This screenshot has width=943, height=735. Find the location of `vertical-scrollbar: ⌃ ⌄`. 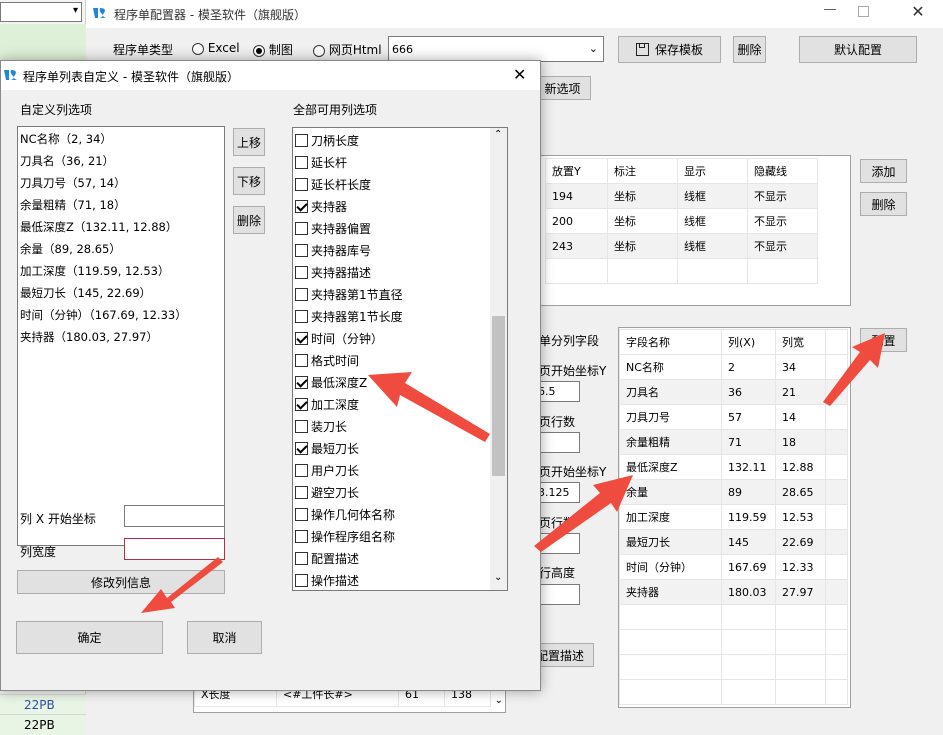

vertical-scrollbar: ⌃ ⌄ is located at coordinates (498, 359).